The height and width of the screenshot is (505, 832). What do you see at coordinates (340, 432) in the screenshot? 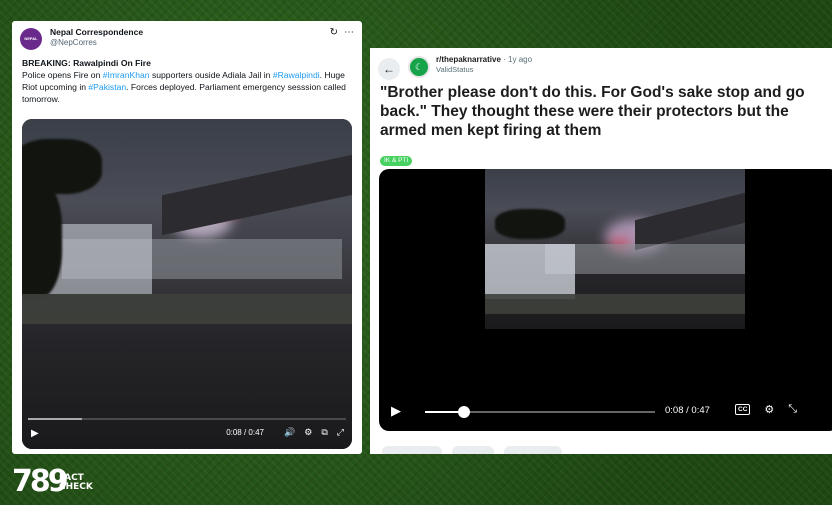
I see `fullscreen-icon: ⤢` at bounding box center [340, 432].